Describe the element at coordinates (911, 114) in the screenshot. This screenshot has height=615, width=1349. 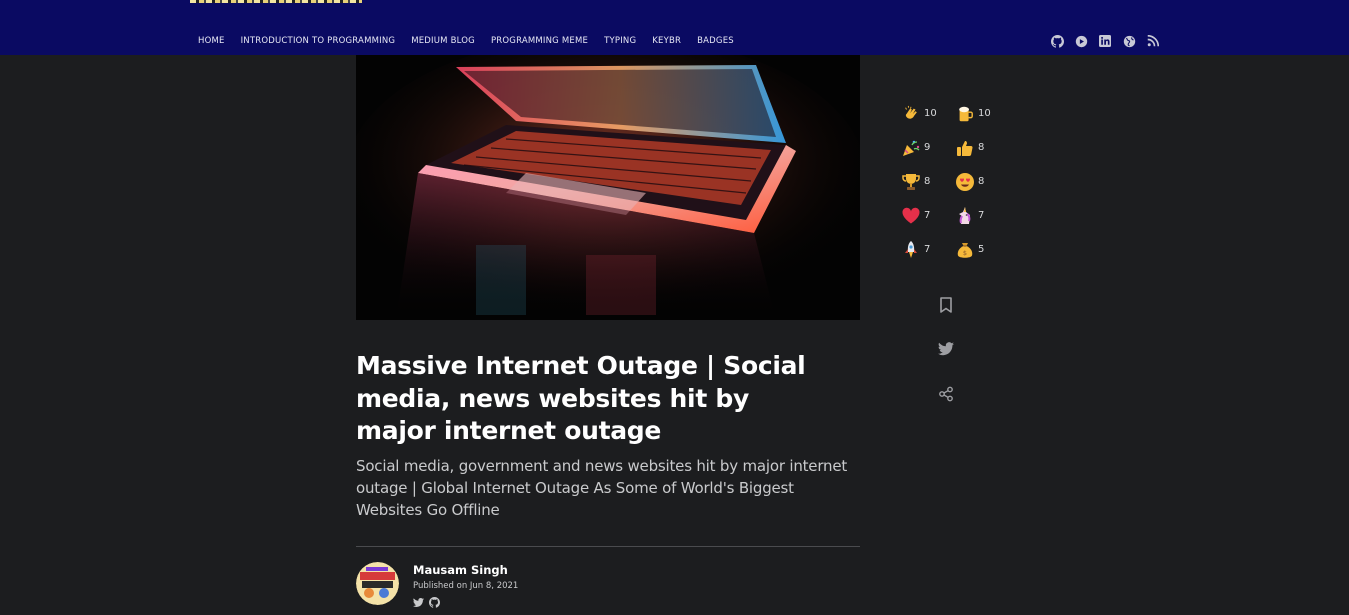
I see `clap-icon` at that location.